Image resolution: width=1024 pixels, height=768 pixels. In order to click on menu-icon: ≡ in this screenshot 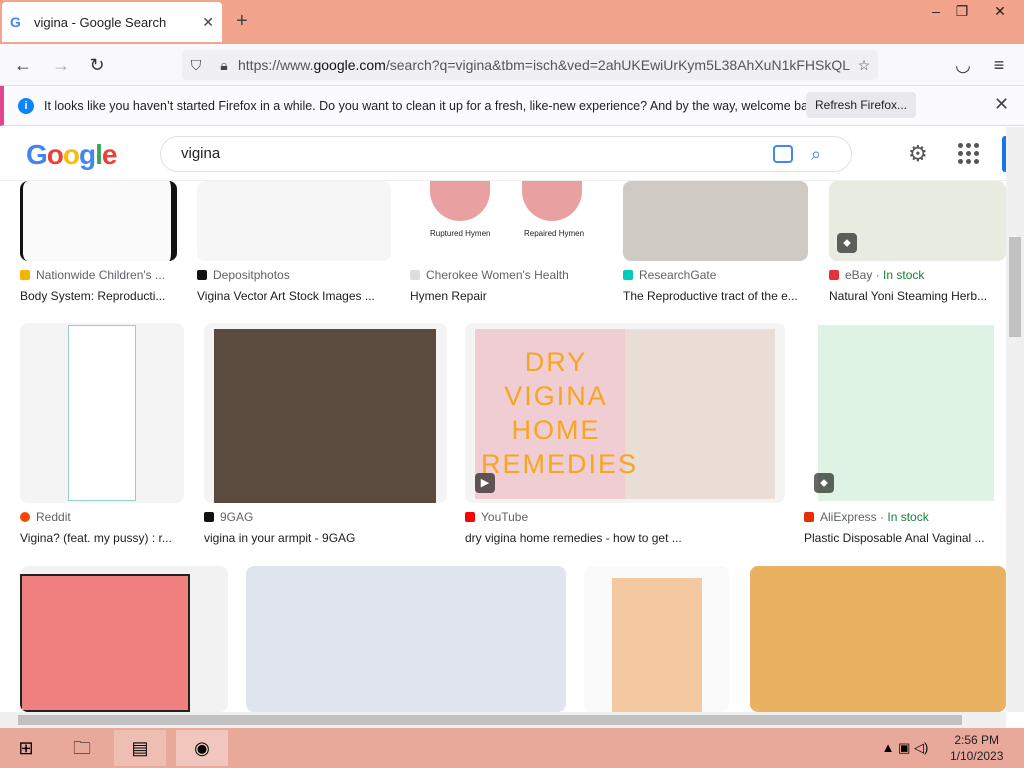, I will do `click(999, 65)`.